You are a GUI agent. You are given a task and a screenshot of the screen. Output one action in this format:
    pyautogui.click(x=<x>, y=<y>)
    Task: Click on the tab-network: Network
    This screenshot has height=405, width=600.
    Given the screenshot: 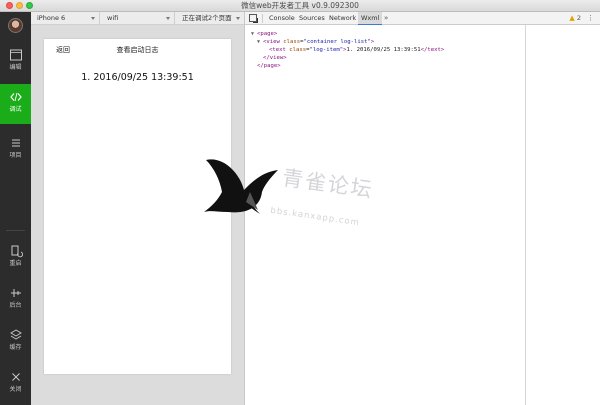 What is the action you would take?
    pyautogui.click(x=342, y=18)
    